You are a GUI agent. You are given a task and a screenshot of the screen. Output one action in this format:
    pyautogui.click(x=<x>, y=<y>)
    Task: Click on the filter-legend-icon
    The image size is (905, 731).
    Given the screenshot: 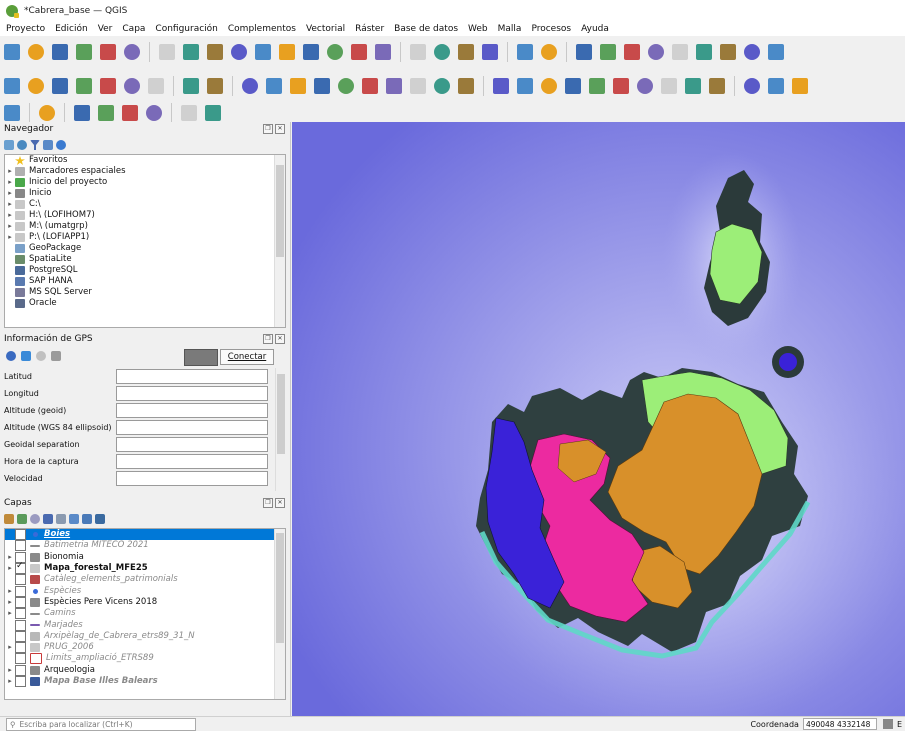 What is the action you would take?
    pyautogui.click(x=48, y=519)
    